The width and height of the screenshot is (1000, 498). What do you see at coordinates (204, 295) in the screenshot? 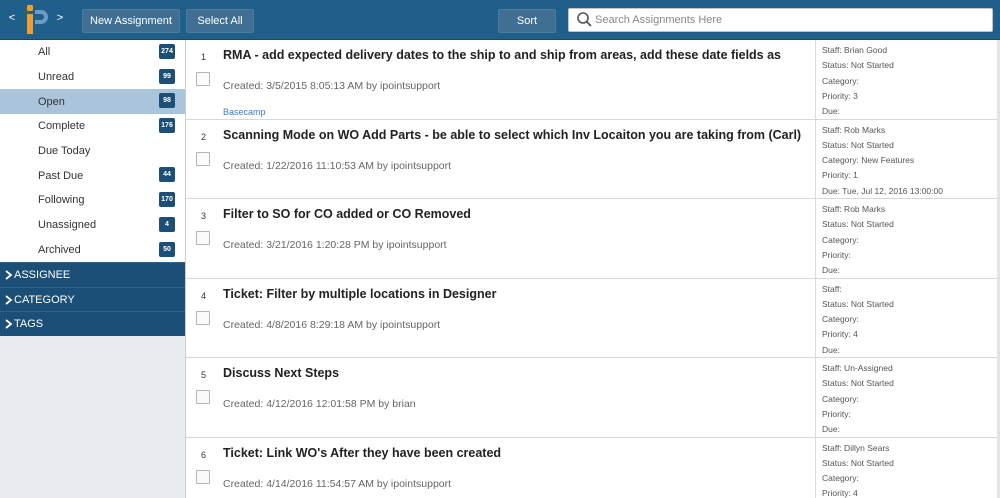
I see `row-number: 4` at bounding box center [204, 295].